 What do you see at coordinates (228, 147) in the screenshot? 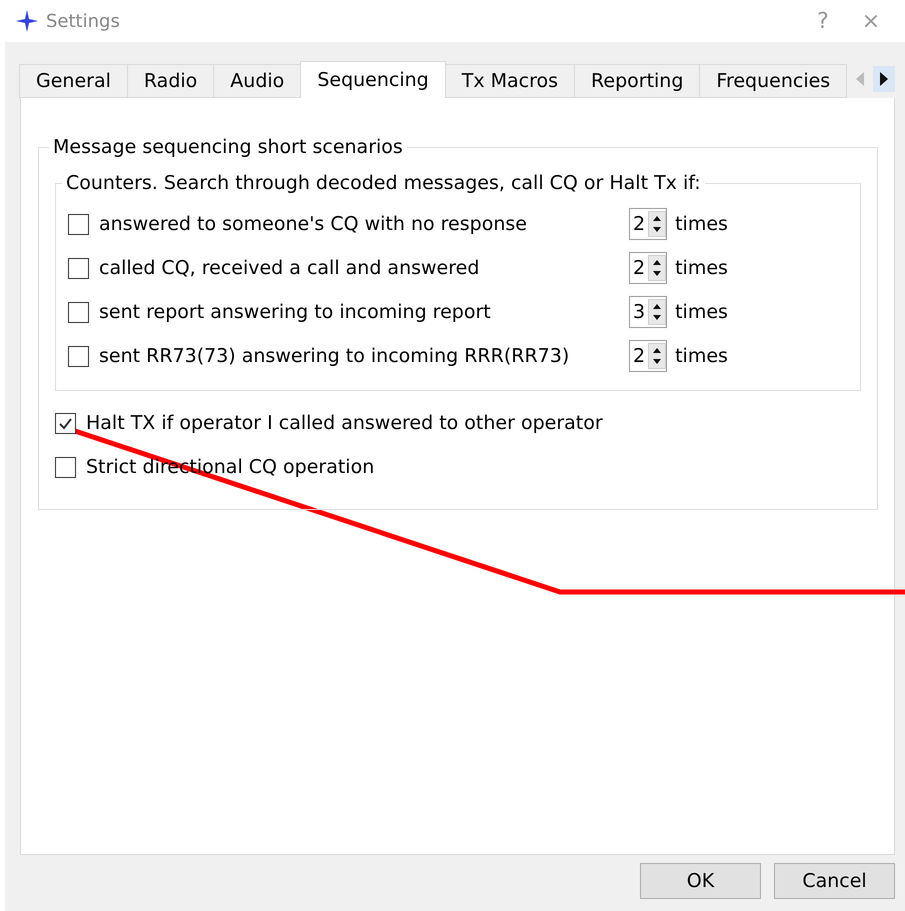
I see `group-title: Message sequencing short scenarios` at bounding box center [228, 147].